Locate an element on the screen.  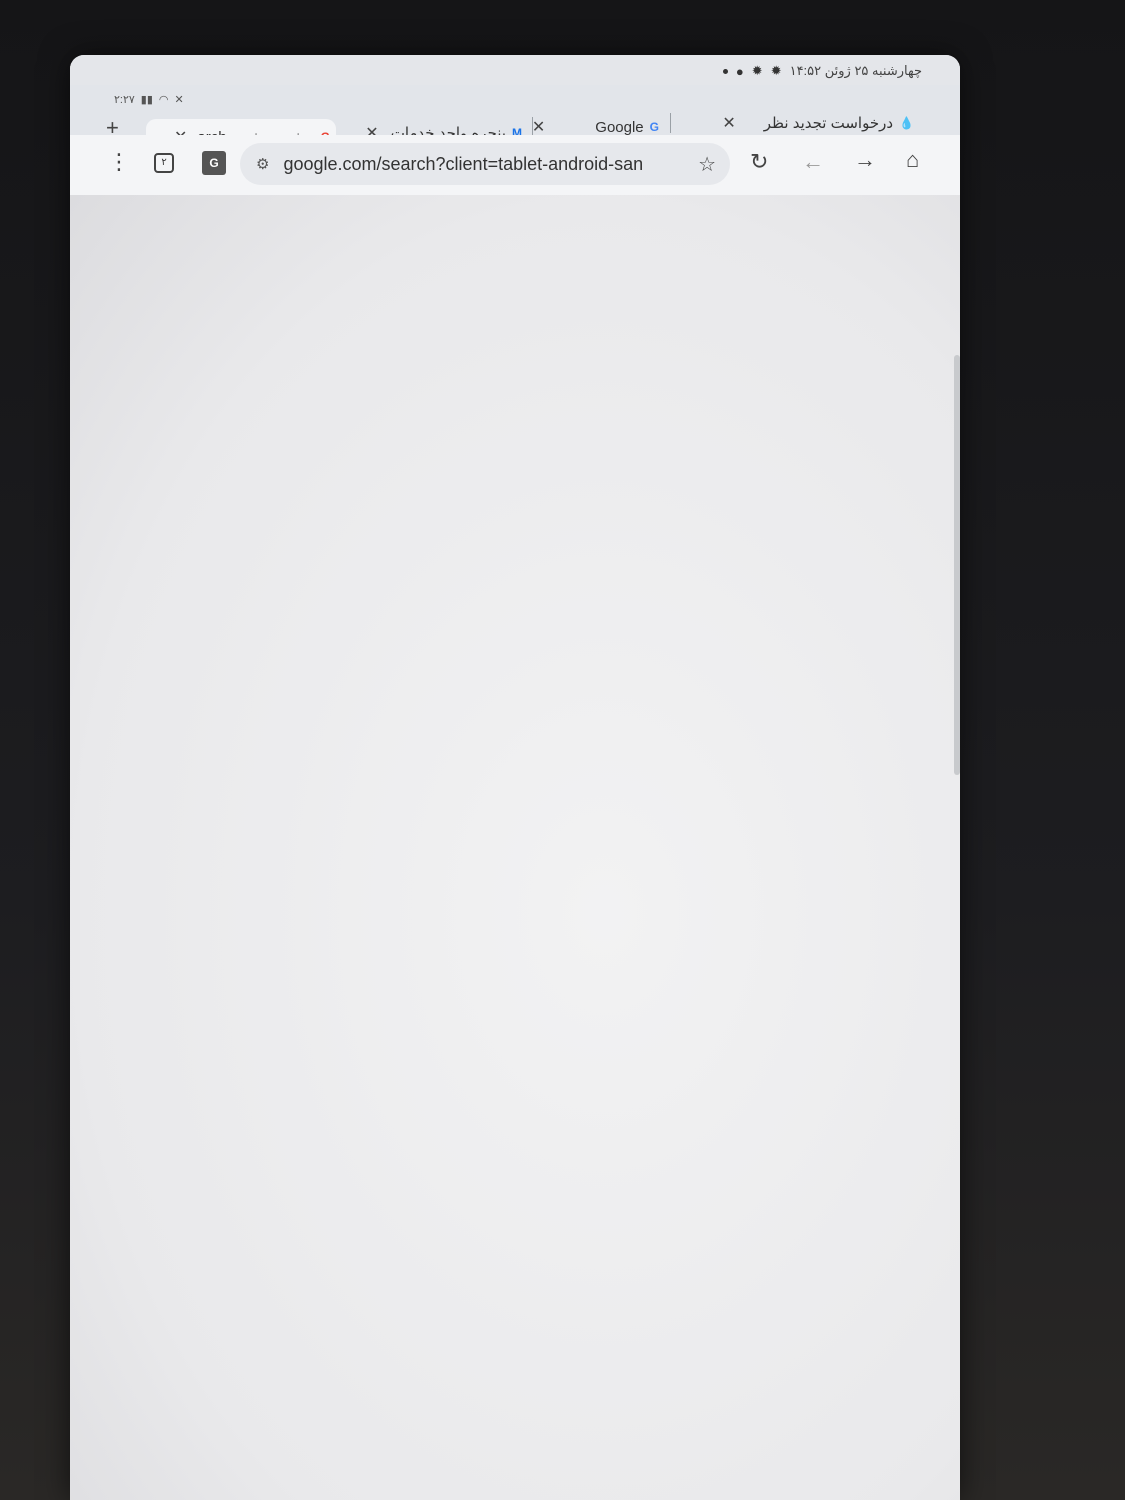
home-icon: ⌂ is located at coordinates (912, 160).